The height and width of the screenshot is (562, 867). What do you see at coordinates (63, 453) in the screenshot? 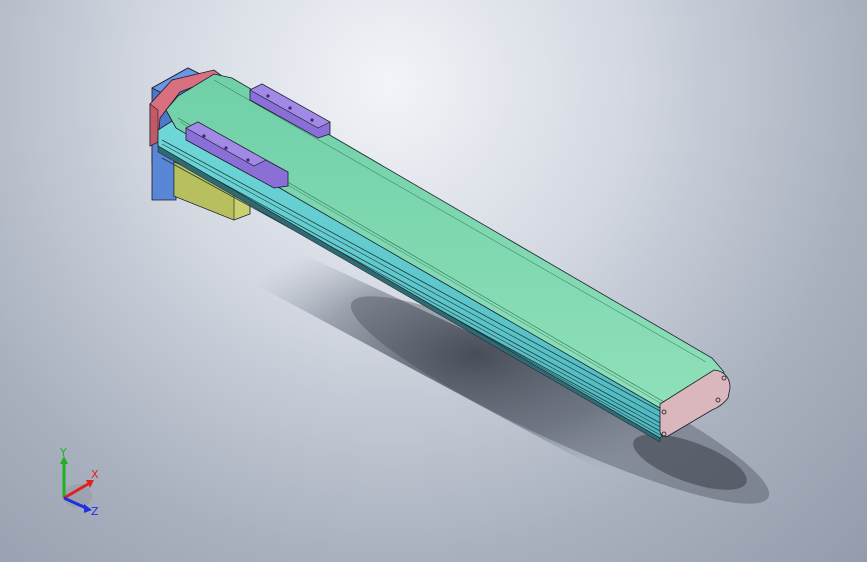
I see `triad-y-label: Y` at bounding box center [63, 453].